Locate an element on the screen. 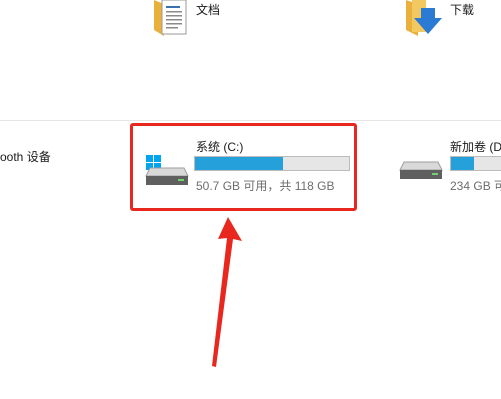  folder-downloads: 下载 is located at coordinates (451, 20).